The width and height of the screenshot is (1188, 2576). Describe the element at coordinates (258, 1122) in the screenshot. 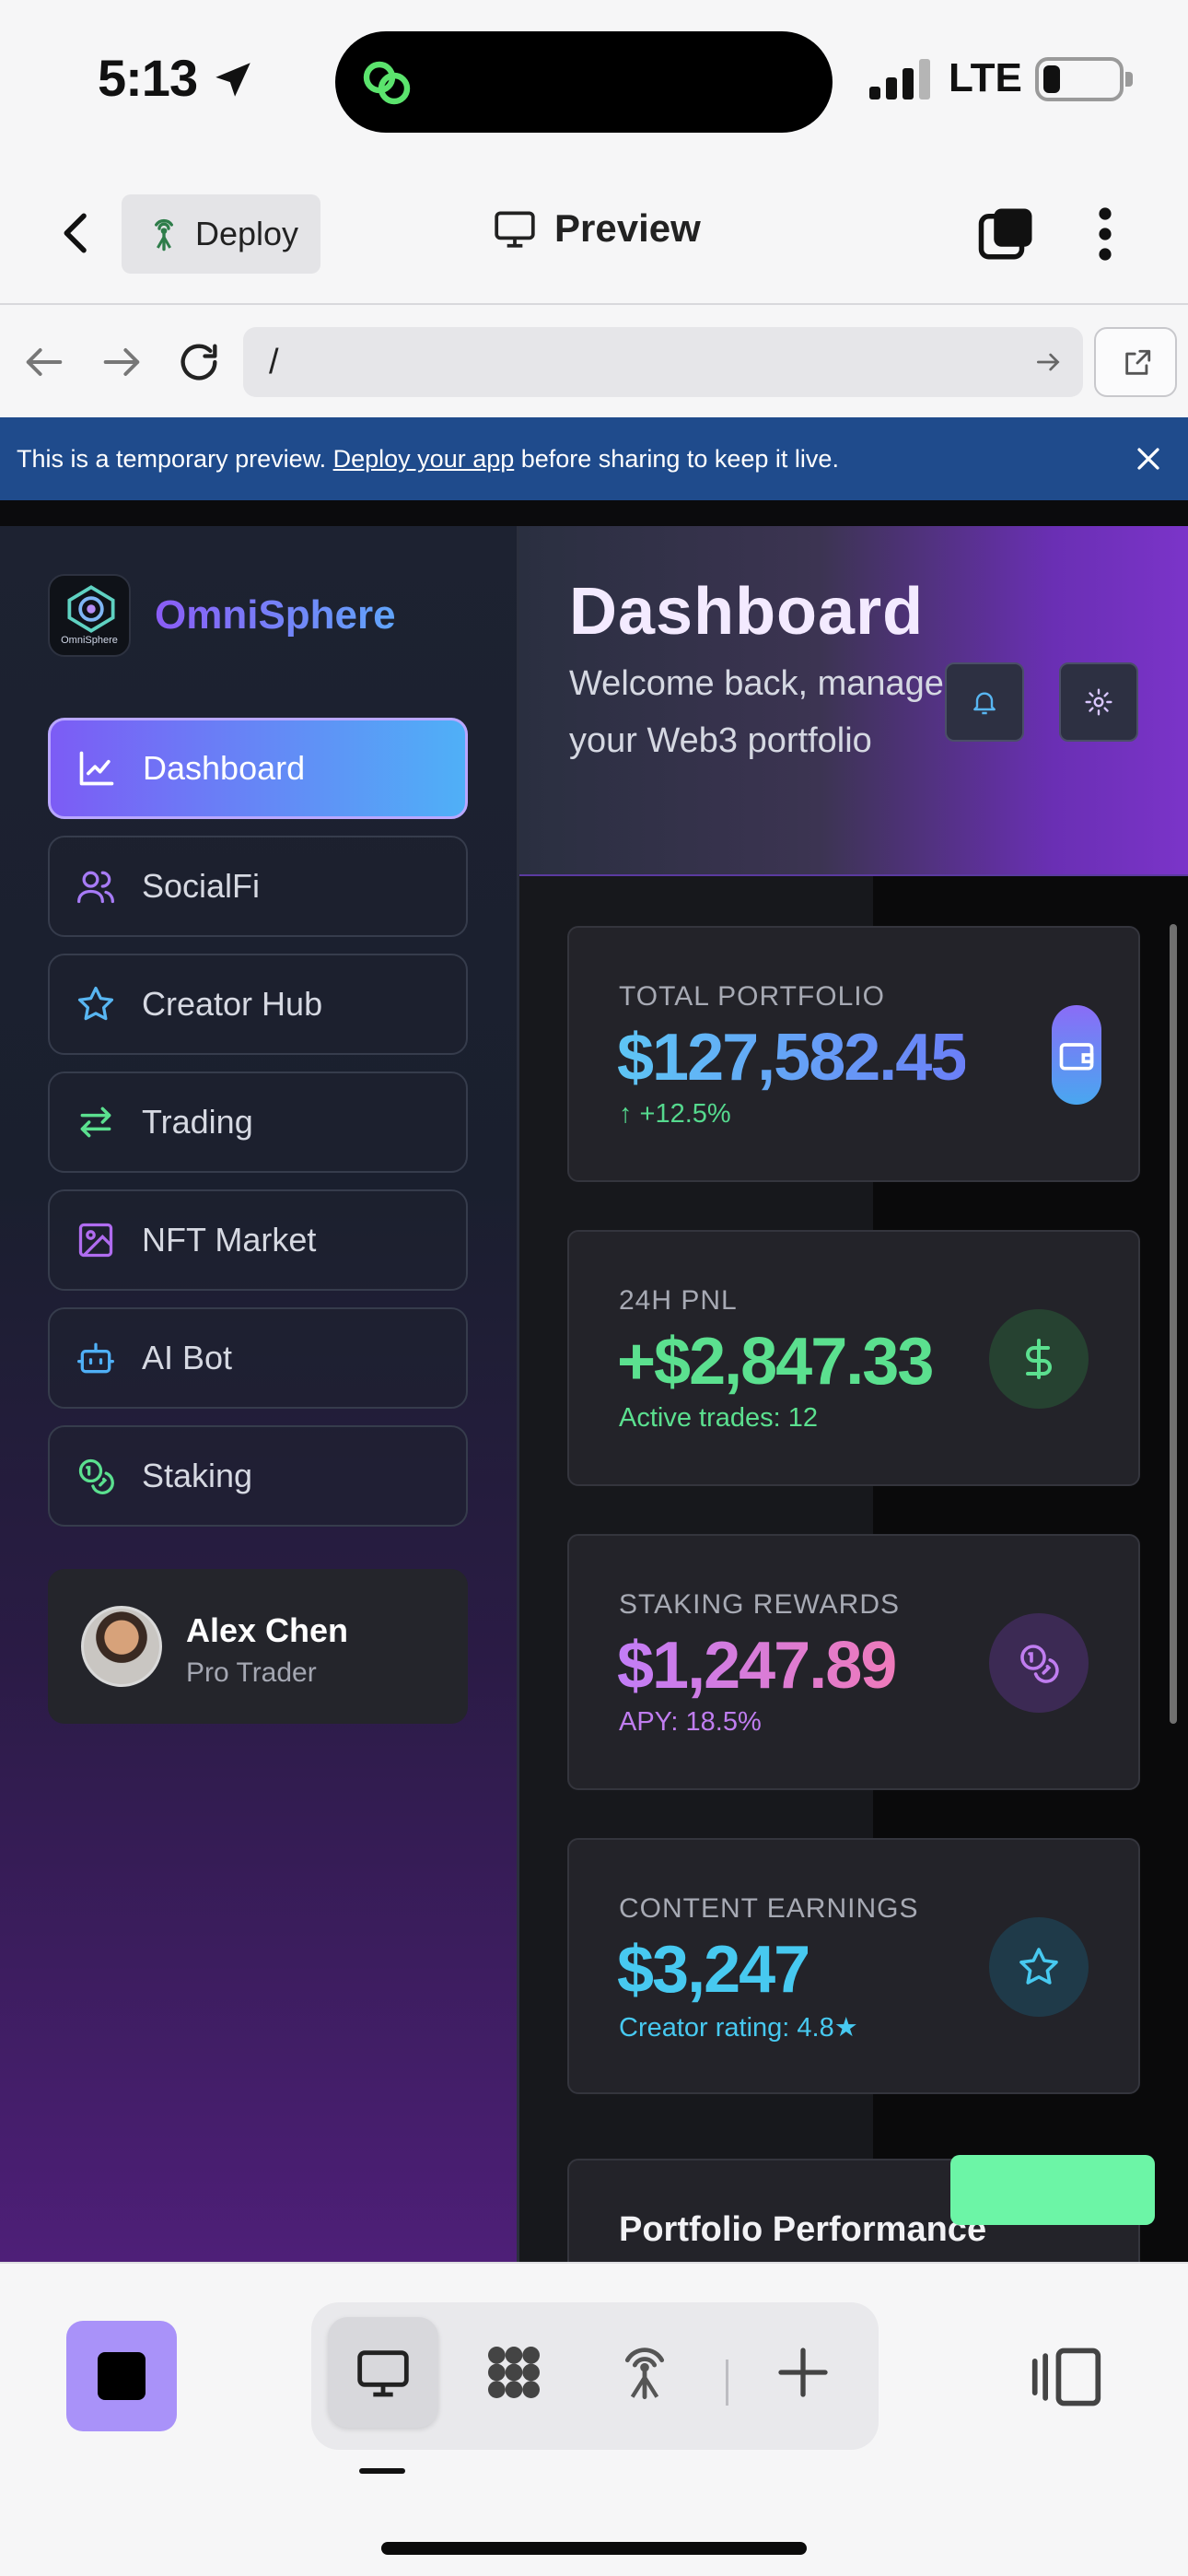

I see `sidebar-item-trading: Trading` at that location.